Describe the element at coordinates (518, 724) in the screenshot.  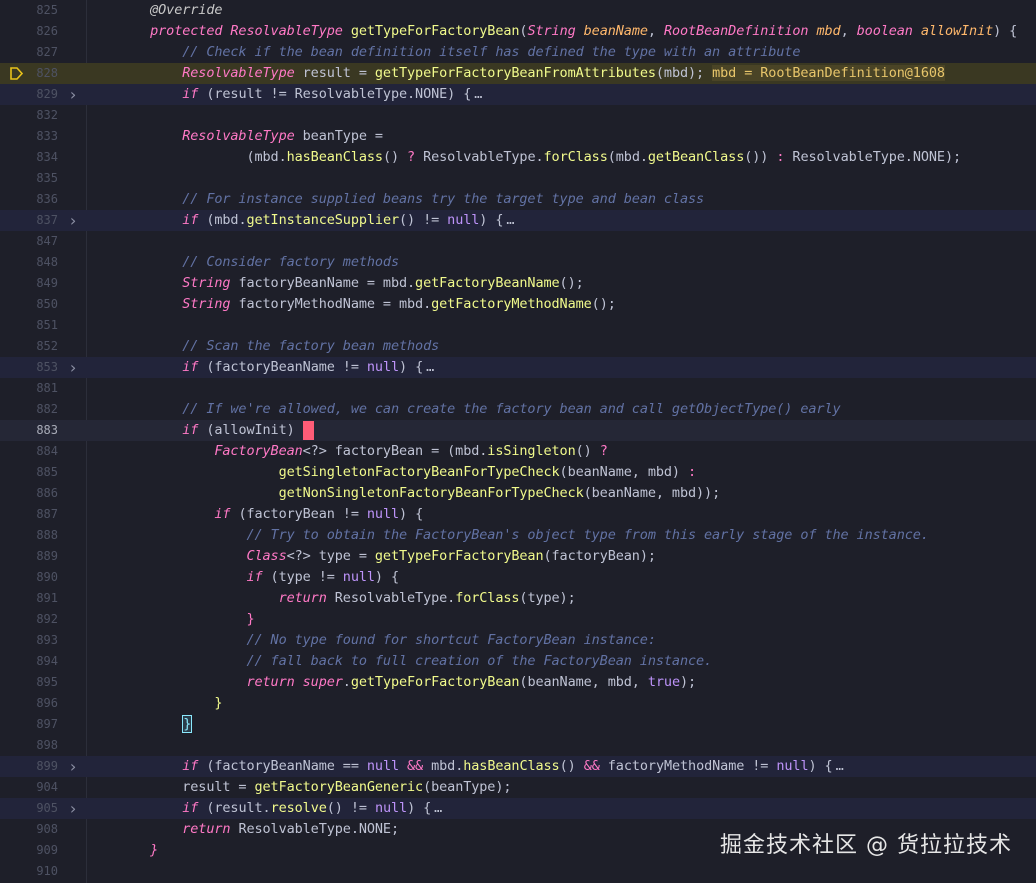
I see `code-line: 897 }` at that location.